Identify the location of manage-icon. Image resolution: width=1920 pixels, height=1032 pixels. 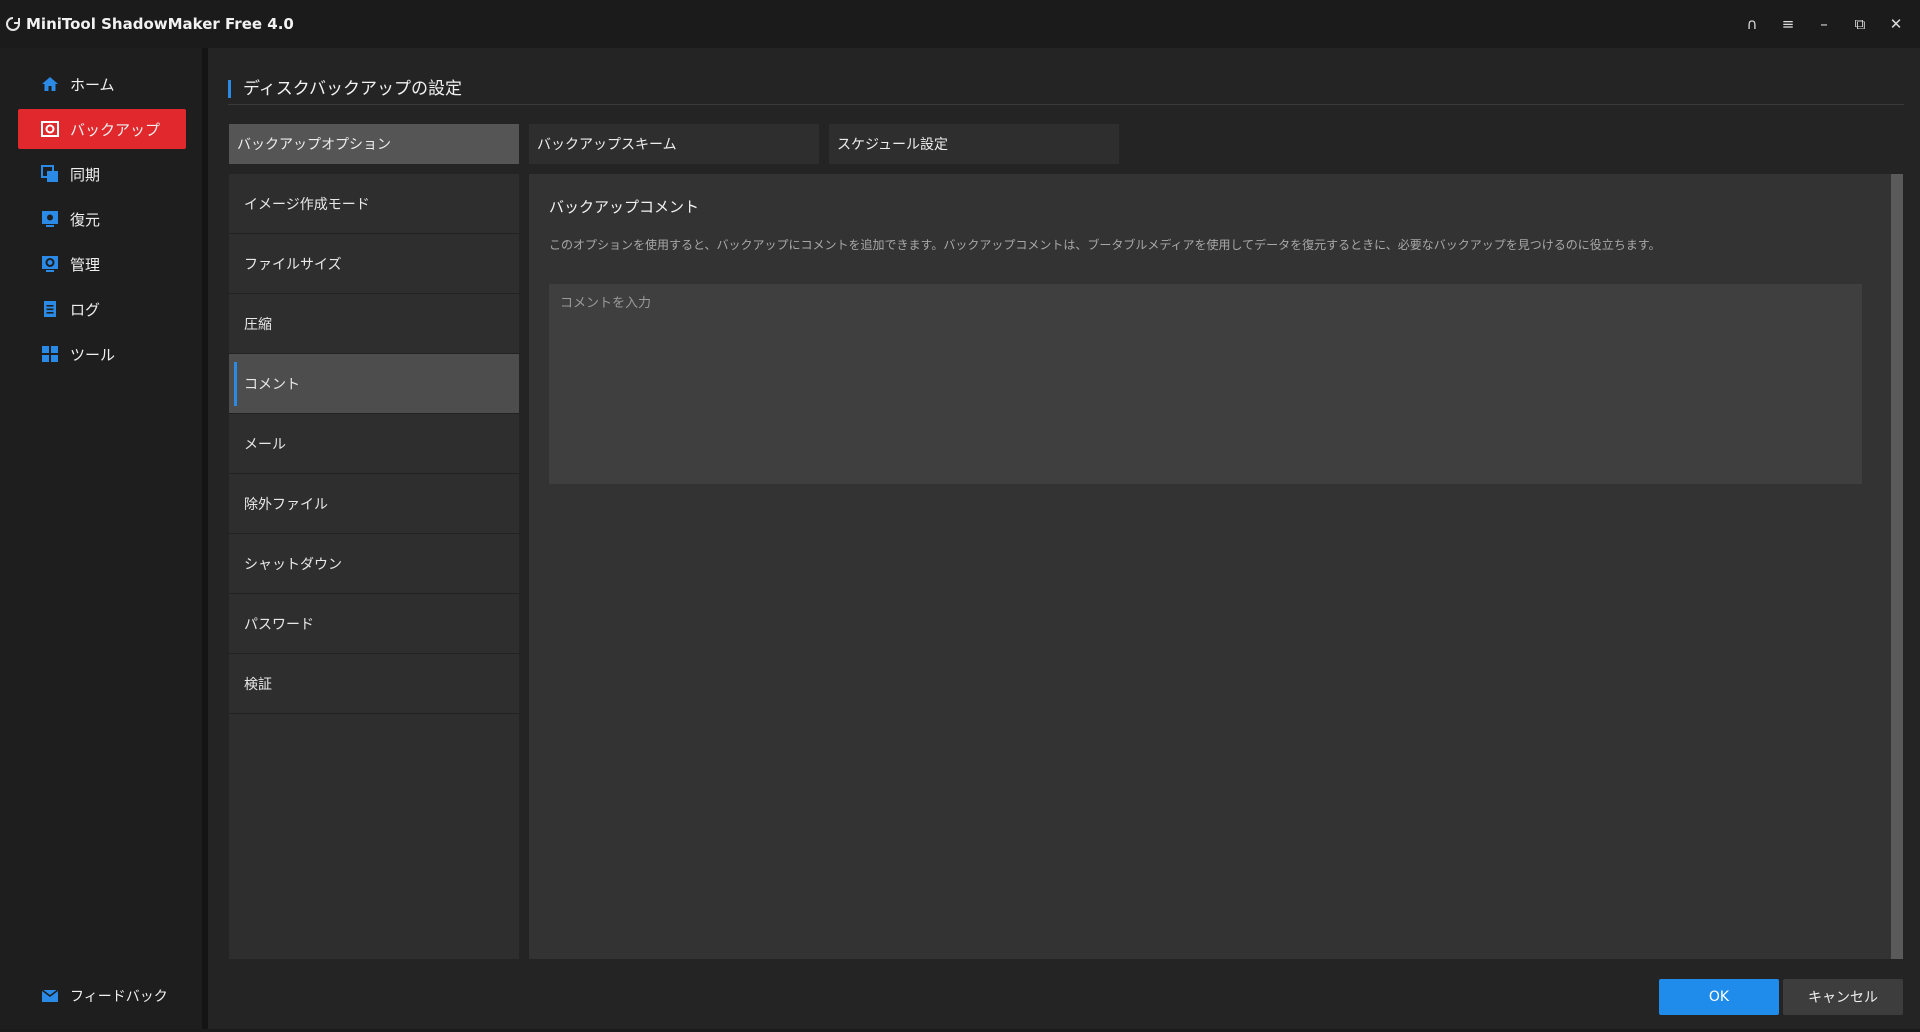
(50, 264).